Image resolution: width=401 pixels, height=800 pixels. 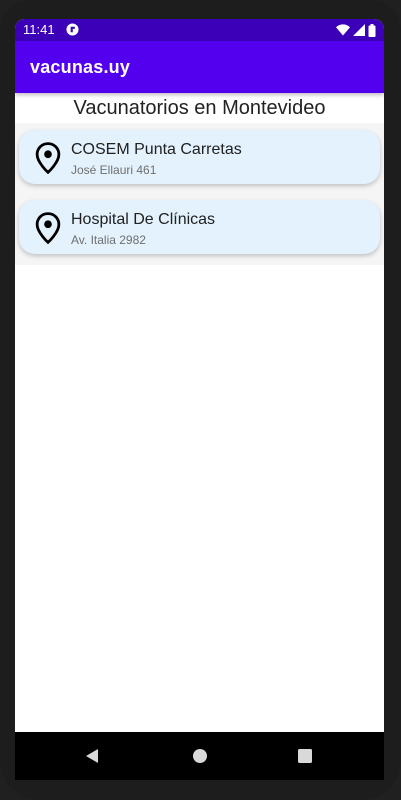 What do you see at coordinates (72, 29) in the screenshot?
I see `app-notification-icon` at bounding box center [72, 29].